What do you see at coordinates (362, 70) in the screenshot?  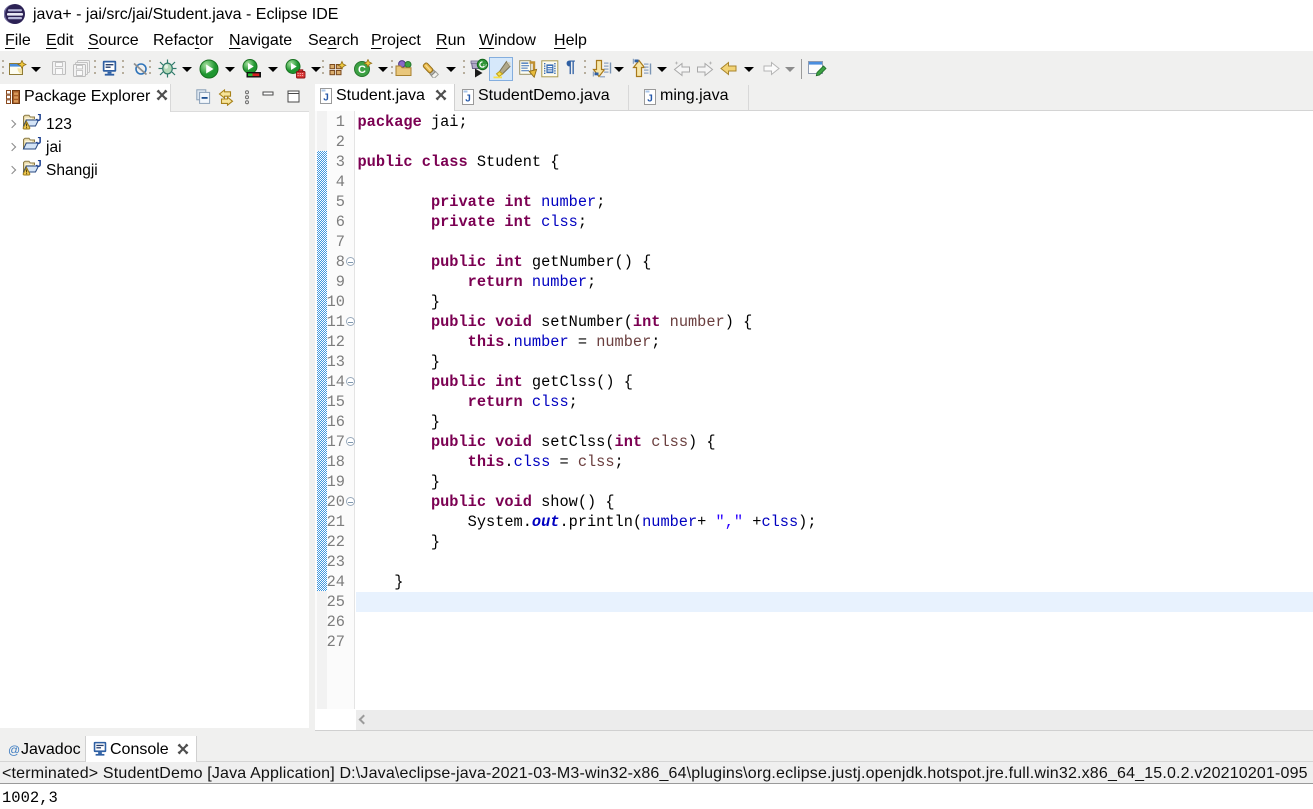 I see `svg-text: C` at bounding box center [362, 70].